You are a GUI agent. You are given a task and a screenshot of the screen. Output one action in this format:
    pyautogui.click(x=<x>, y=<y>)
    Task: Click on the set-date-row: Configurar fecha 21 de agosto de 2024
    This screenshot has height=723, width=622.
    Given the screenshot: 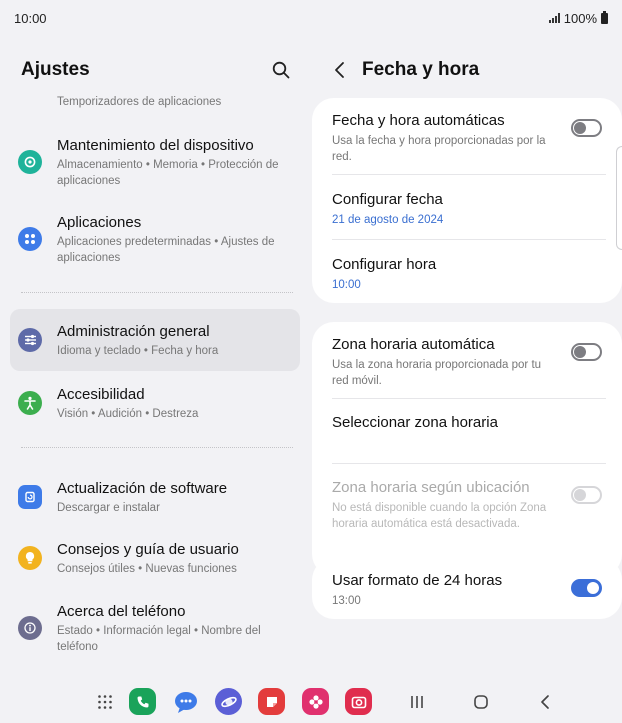 What is the action you would take?
    pyautogui.click(x=467, y=209)
    